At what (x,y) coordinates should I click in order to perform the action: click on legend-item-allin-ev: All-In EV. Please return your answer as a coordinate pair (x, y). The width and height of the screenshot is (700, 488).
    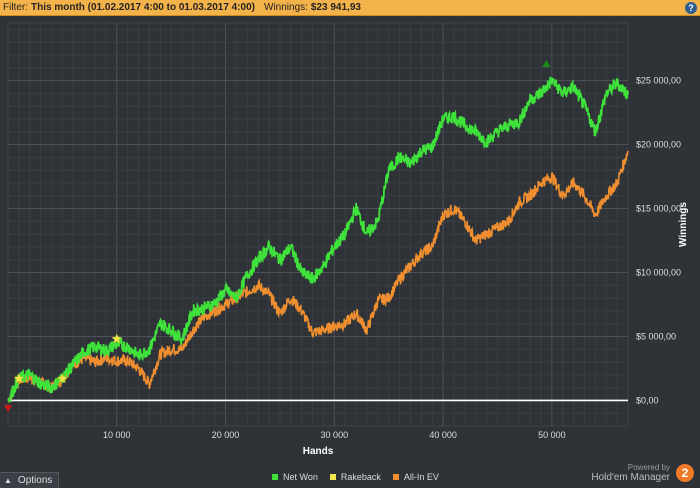
    Looking at the image, I should click on (415, 477).